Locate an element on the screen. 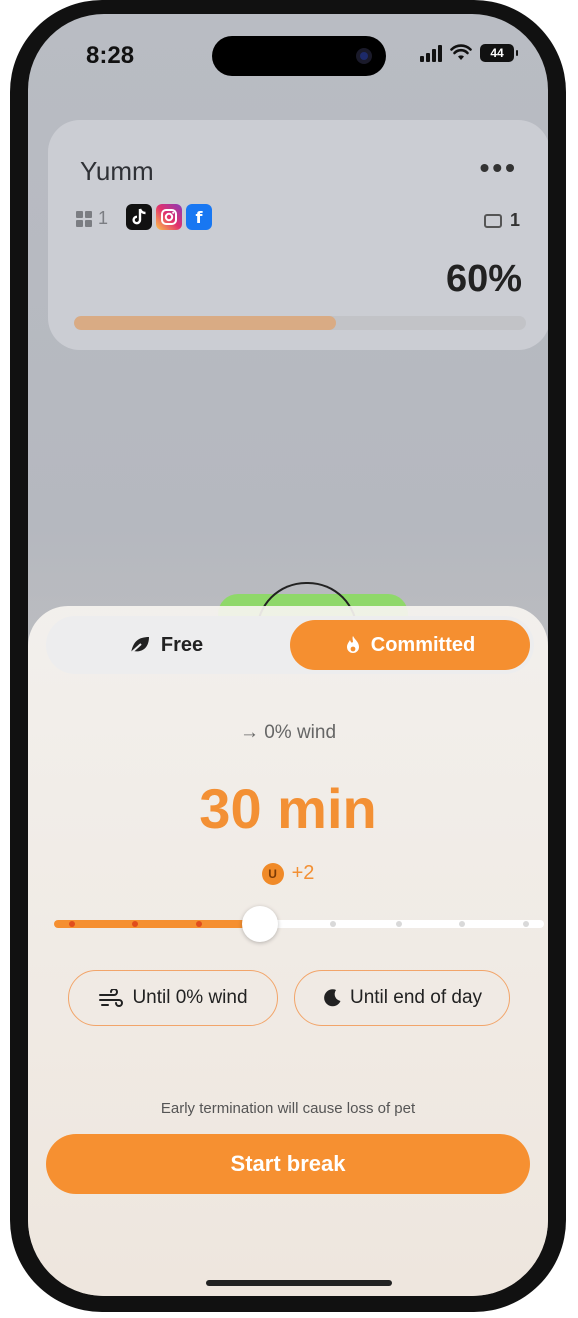  slider-thumb is located at coordinates (259, 924).